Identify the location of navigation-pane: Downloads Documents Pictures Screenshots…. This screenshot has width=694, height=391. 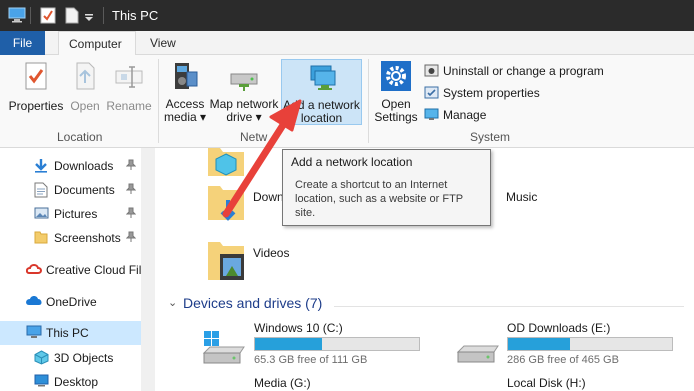
(77, 269).